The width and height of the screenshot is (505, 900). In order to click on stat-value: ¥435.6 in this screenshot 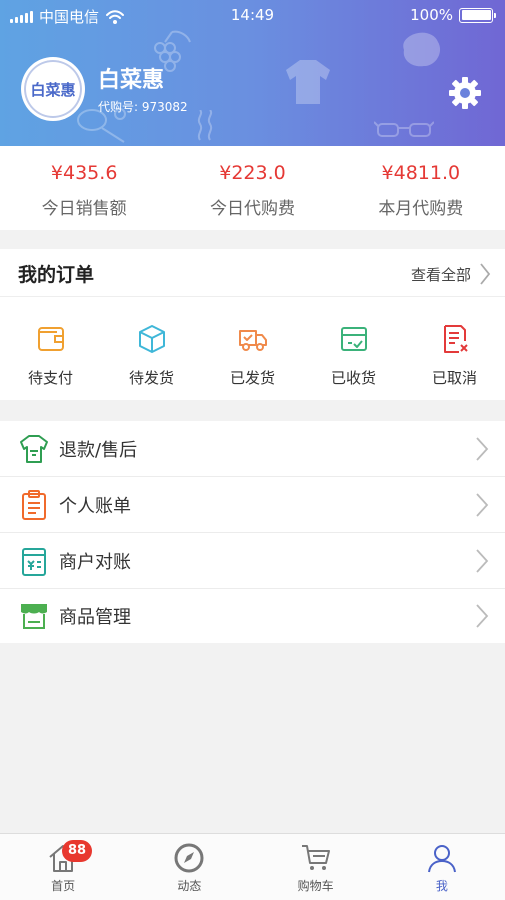, I will do `click(84, 173)`.